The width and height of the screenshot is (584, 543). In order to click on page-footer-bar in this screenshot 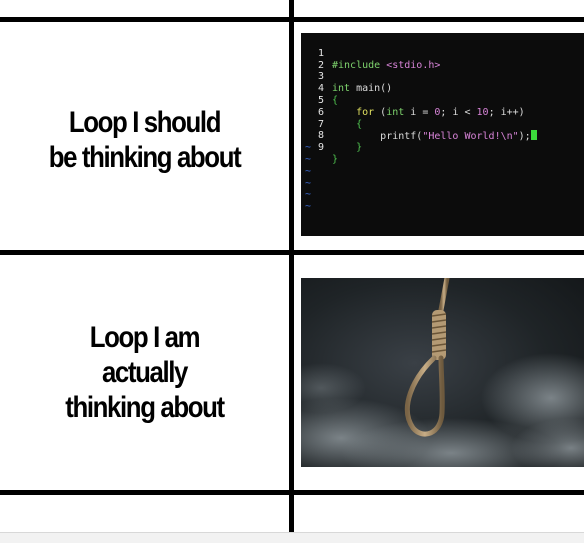, I will do `click(292, 537)`.